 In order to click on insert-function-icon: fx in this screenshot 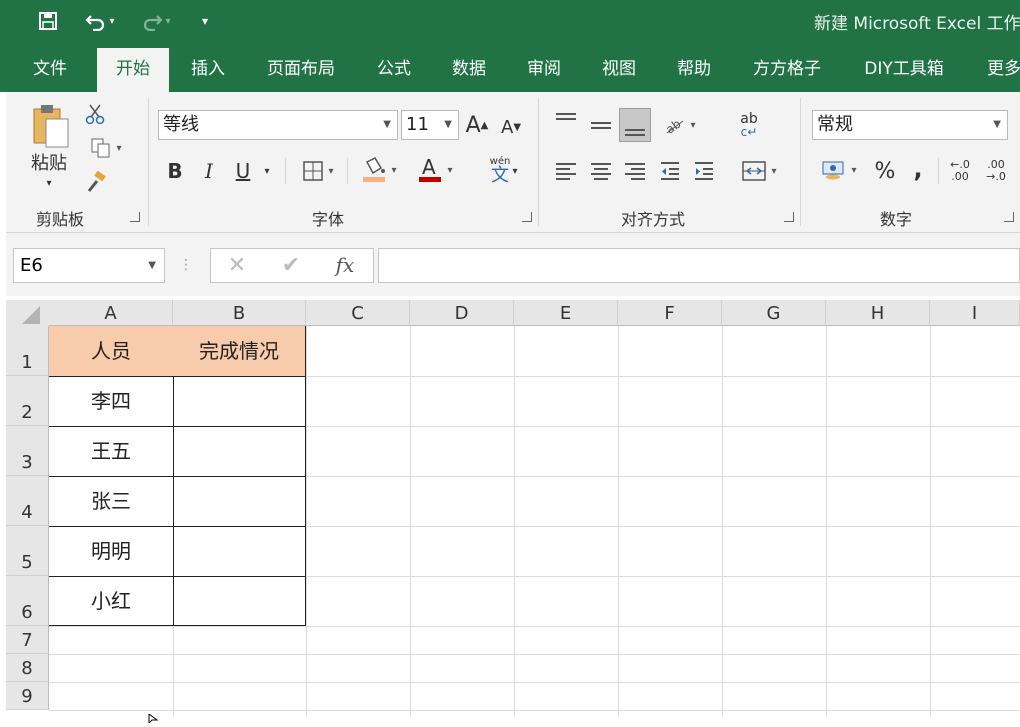, I will do `click(345, 265)`.